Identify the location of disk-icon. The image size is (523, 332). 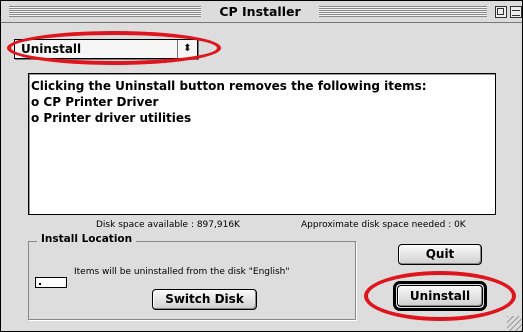
(51, 282).